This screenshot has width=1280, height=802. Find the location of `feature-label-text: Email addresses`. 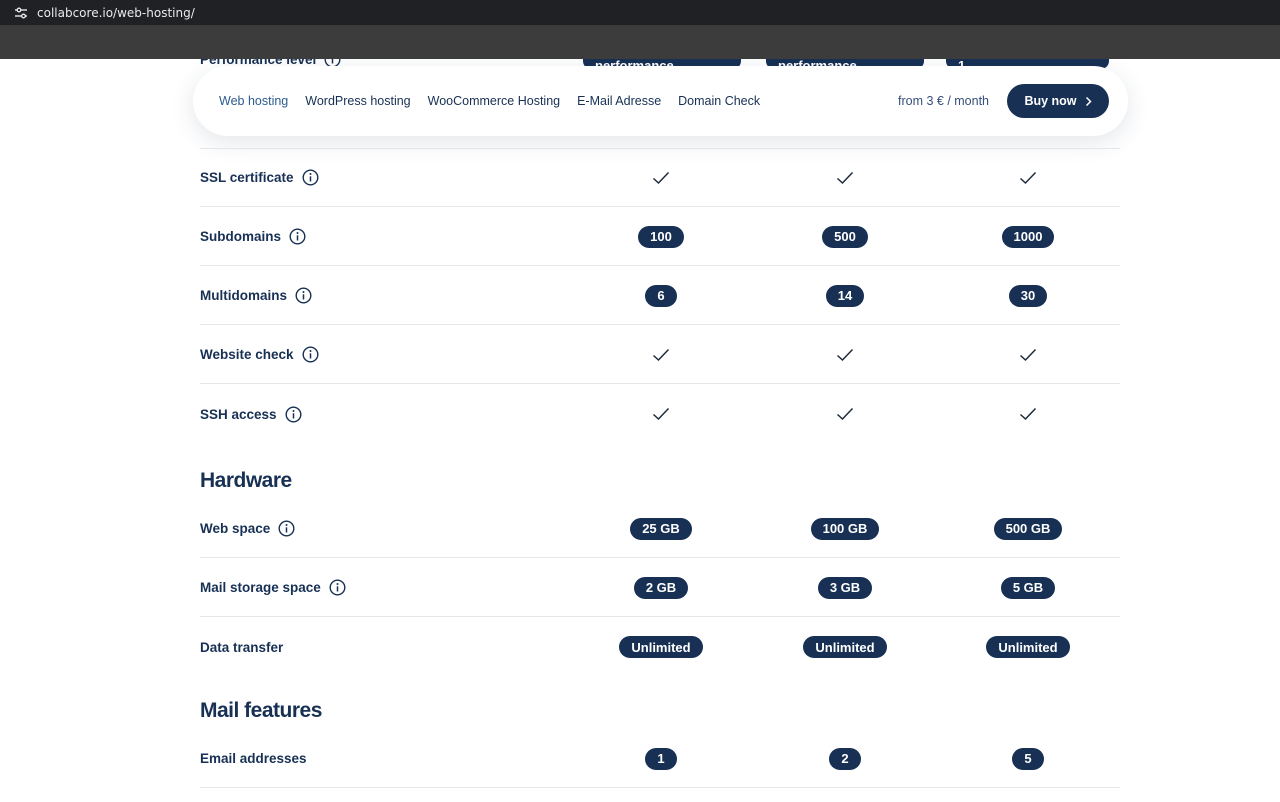

feature-label-text: Email addresses is located at coordinates (253, 758).